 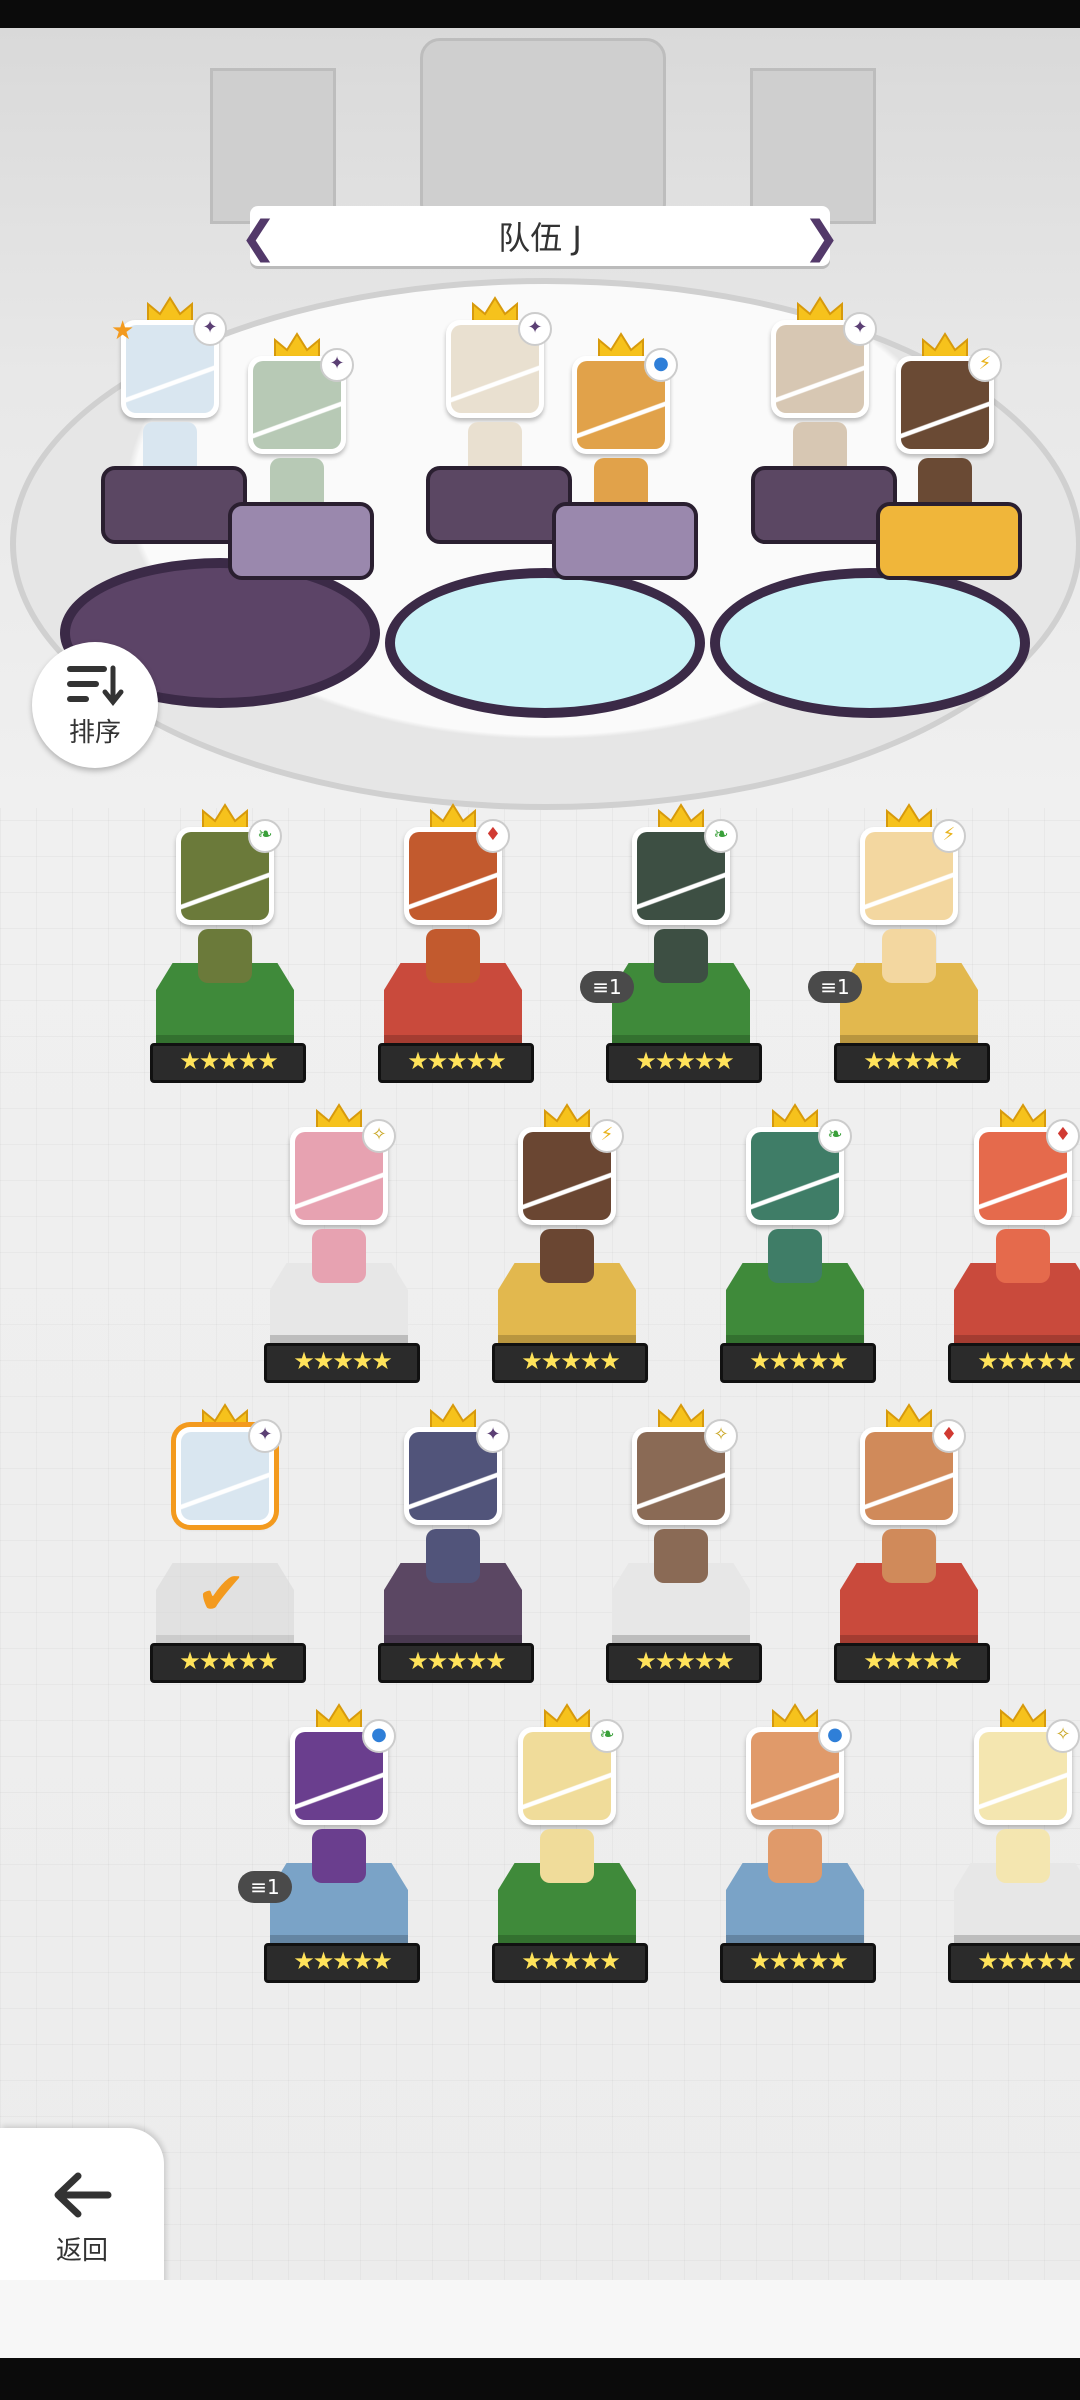 I want to click on sort-button: 排序, so click(x=95, y=705).